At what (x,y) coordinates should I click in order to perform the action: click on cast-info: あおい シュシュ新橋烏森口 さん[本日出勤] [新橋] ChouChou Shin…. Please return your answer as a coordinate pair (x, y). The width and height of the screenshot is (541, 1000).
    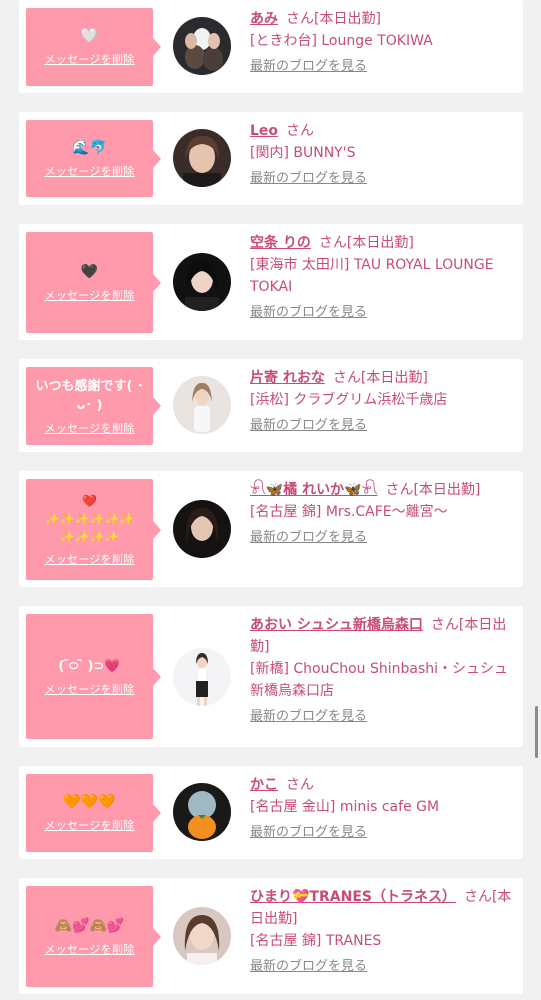
    Looking at the image, I should click on (383, 671).